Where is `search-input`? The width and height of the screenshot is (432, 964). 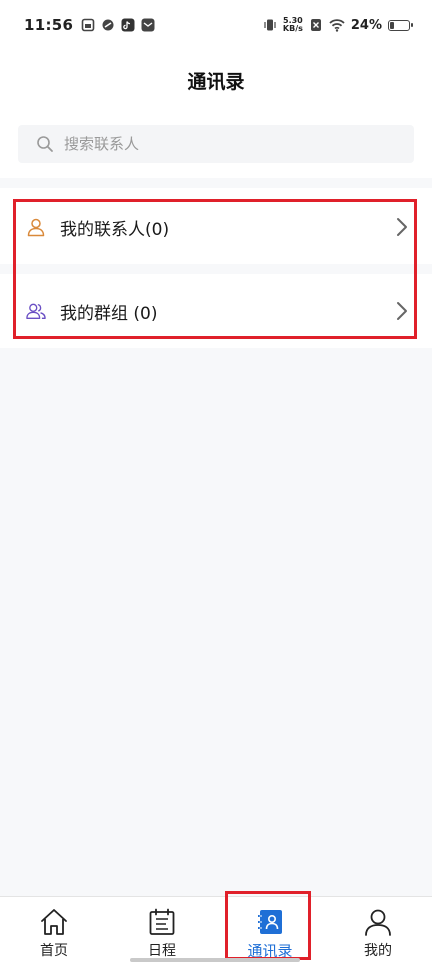 search-input is located at coordinates (214, 144).